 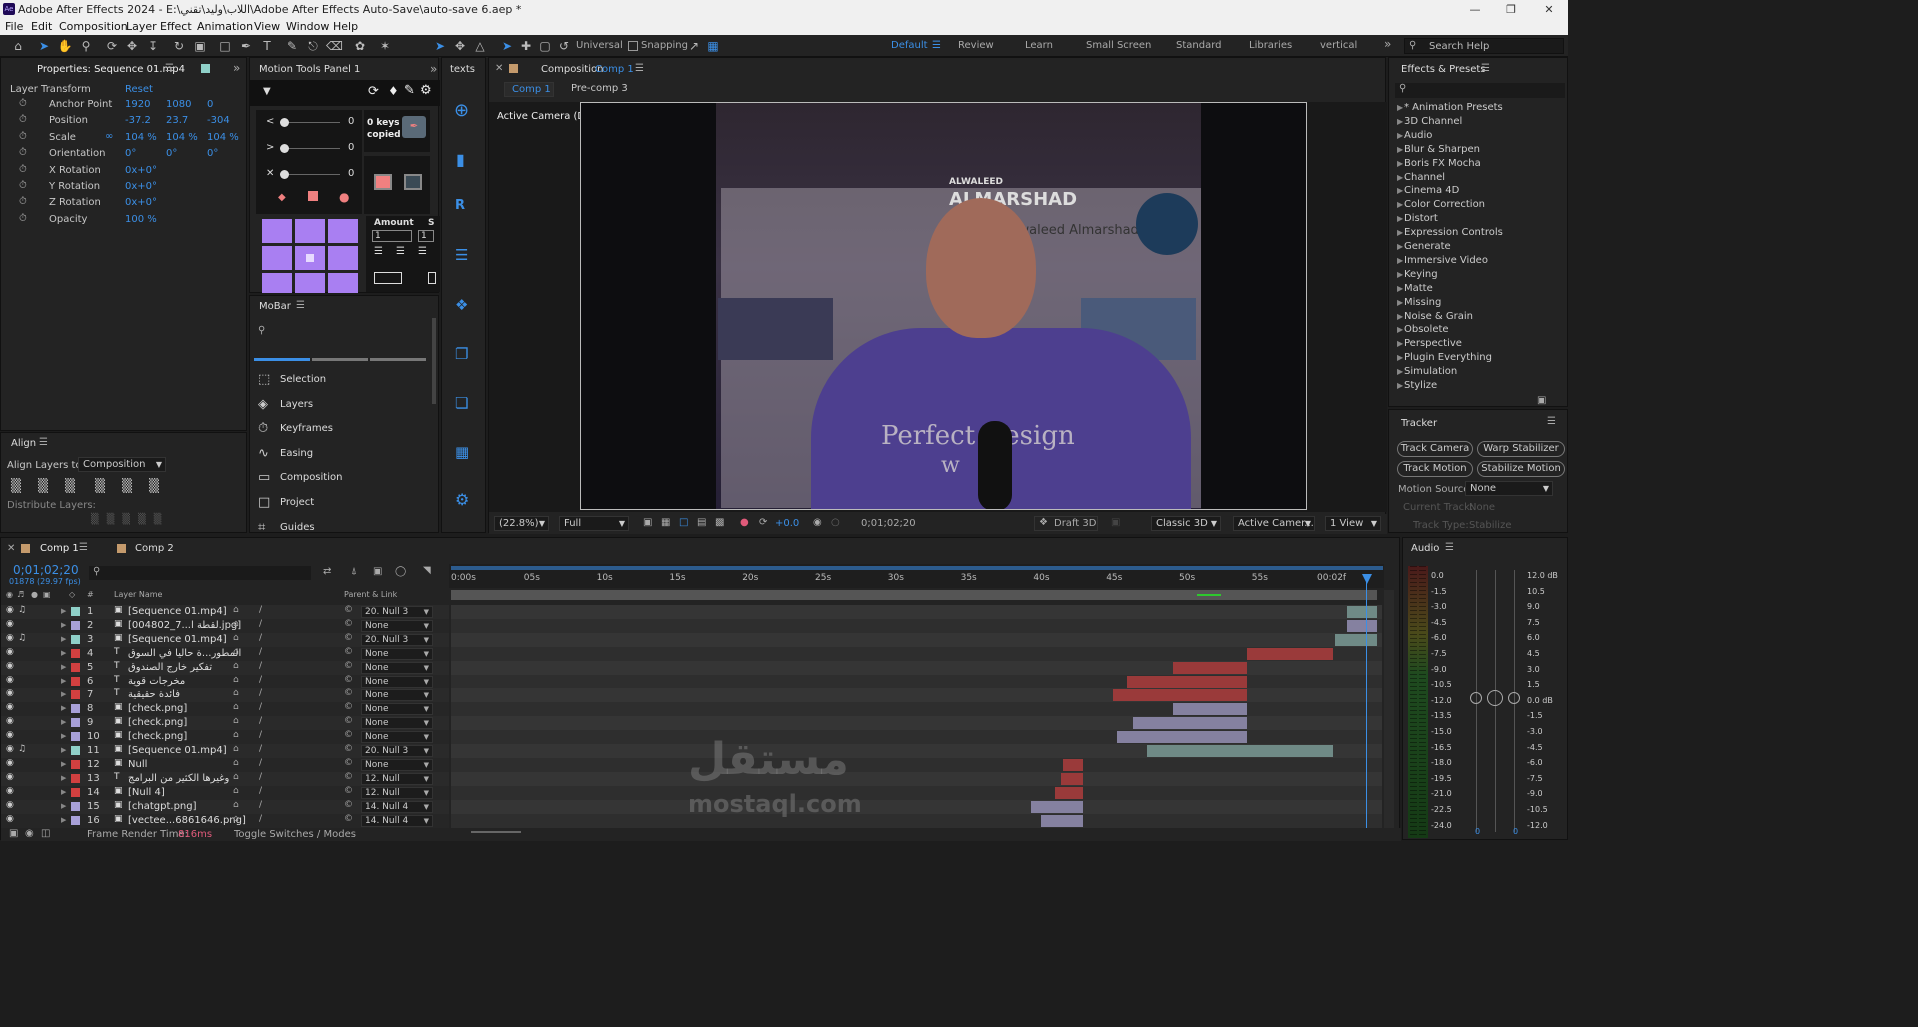 I want to click on copy-icon: ❐, so click(x=461, y=354).